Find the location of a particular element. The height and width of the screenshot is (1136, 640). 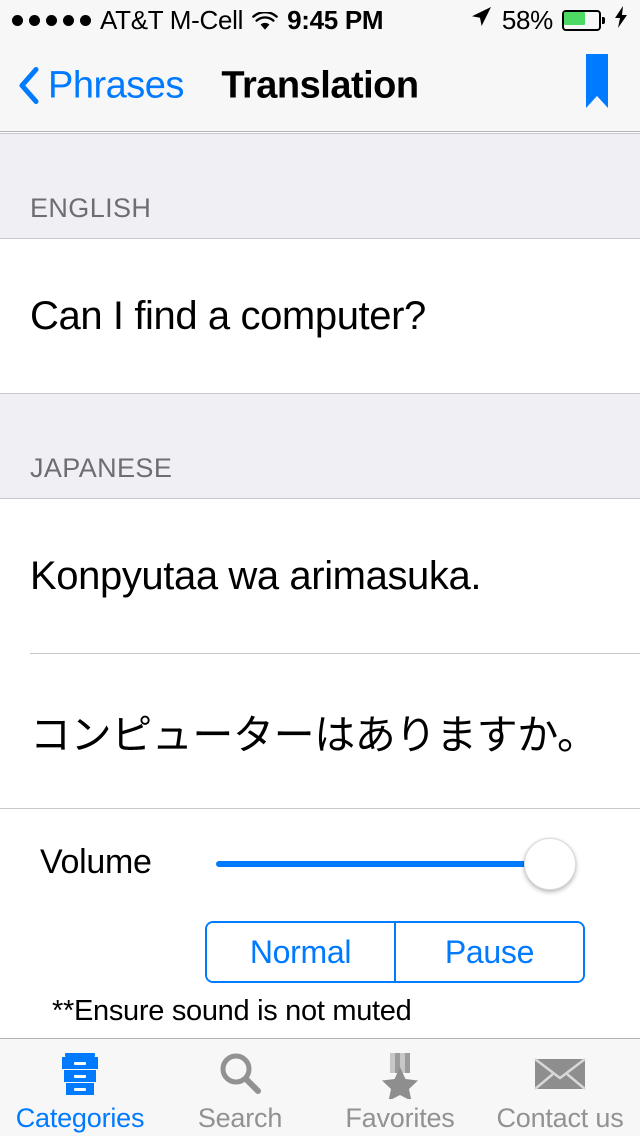

charging-bolt-icon is located at coordinates (621, 20).